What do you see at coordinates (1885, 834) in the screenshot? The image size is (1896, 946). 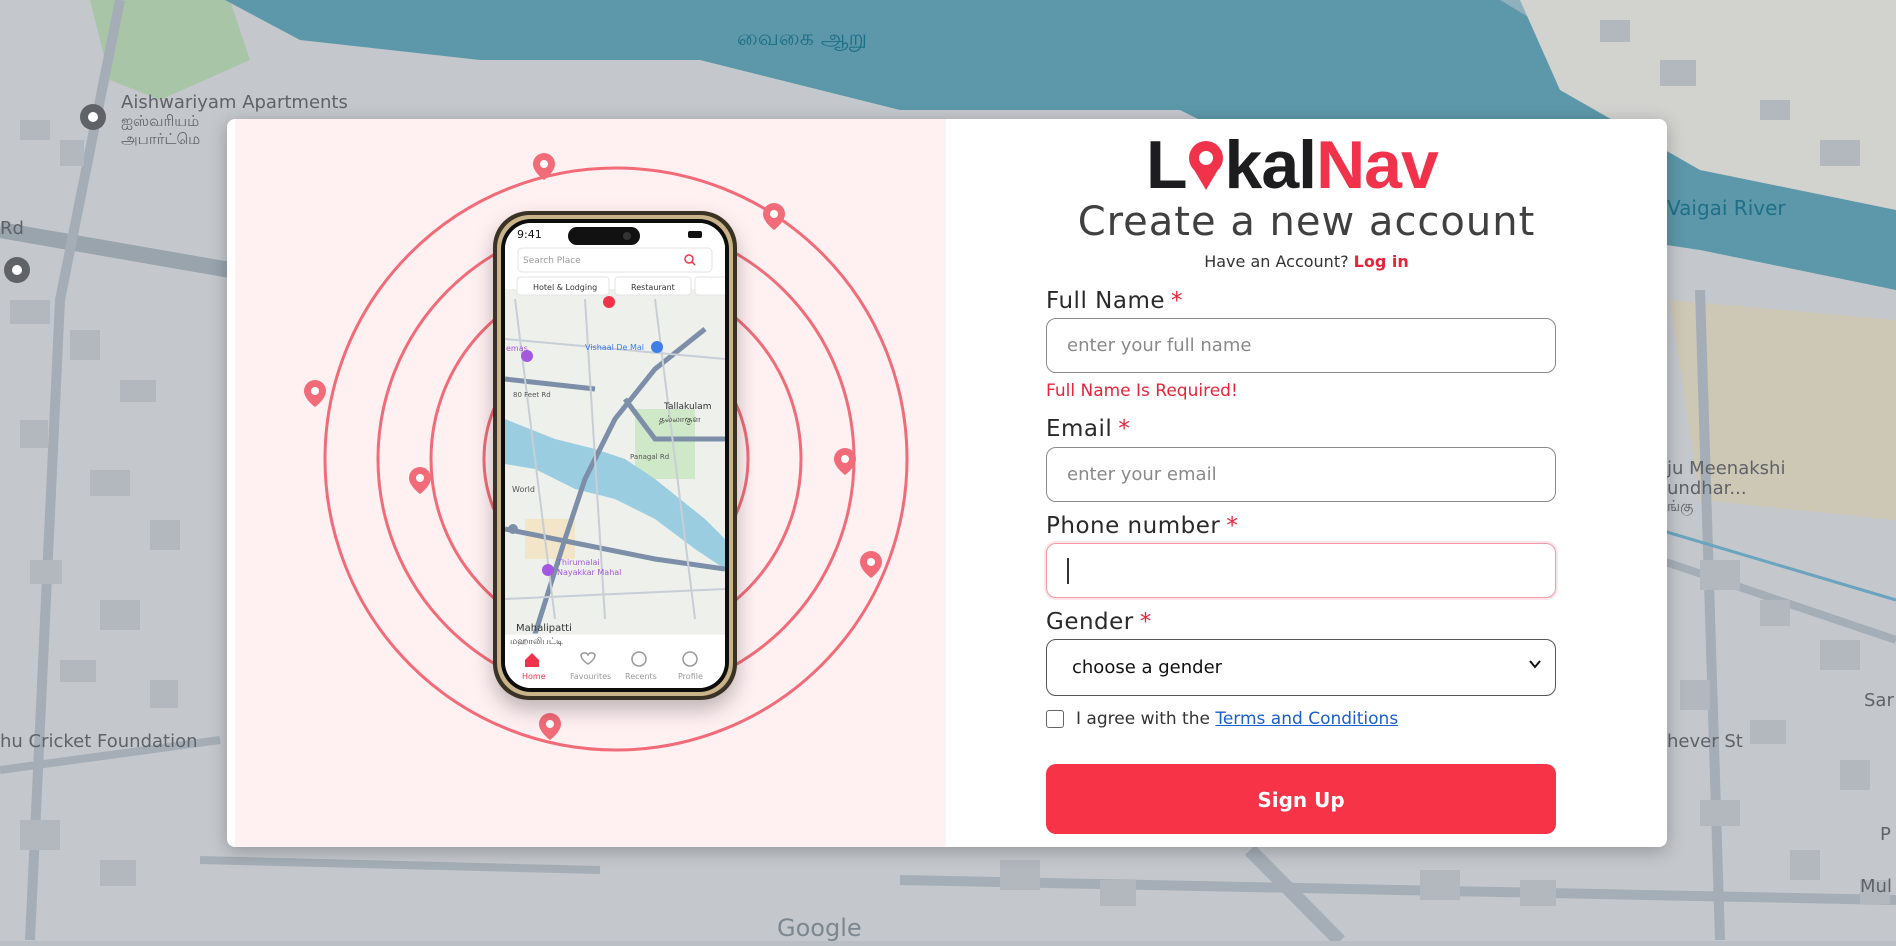 I see `map-label-p: P` at bounding box center [1885, 834].